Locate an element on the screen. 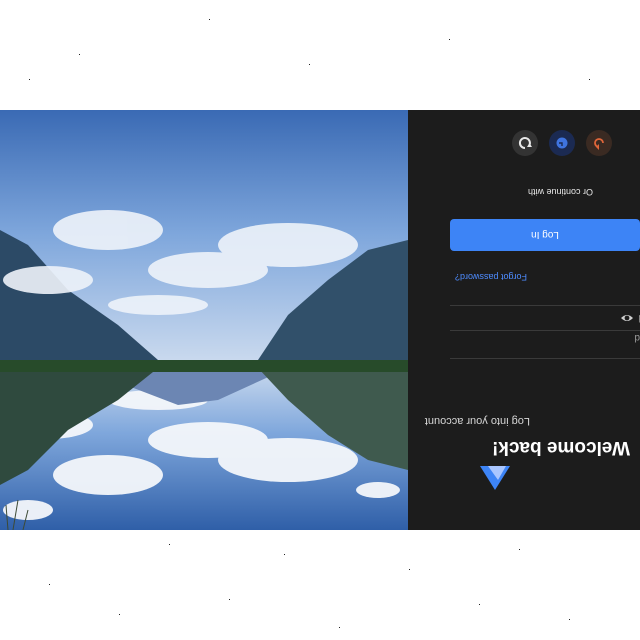 This screenshot has width=640, height=640. password-label: d is located at coordinates (637, 337).